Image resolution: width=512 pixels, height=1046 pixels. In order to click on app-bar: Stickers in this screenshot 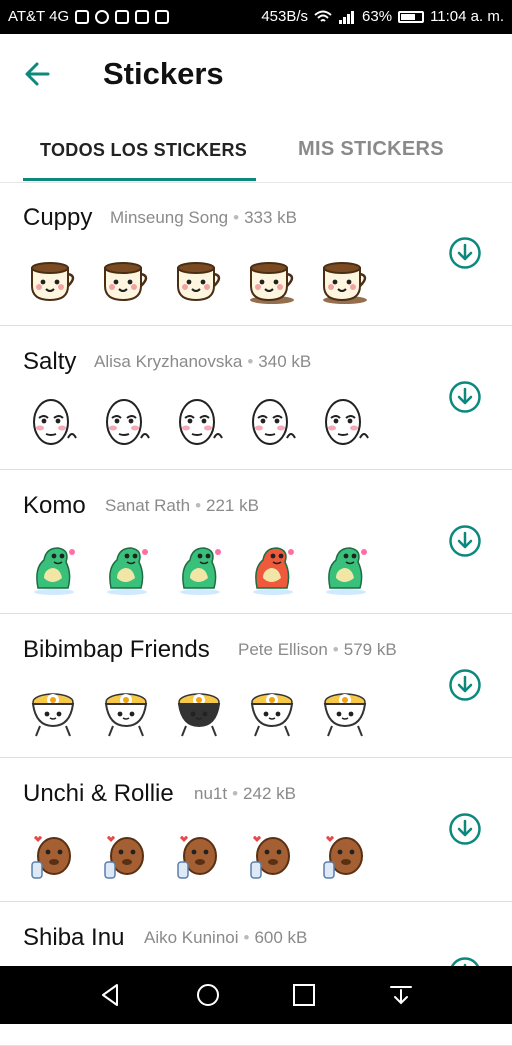, I will do `click(256, 76)`.